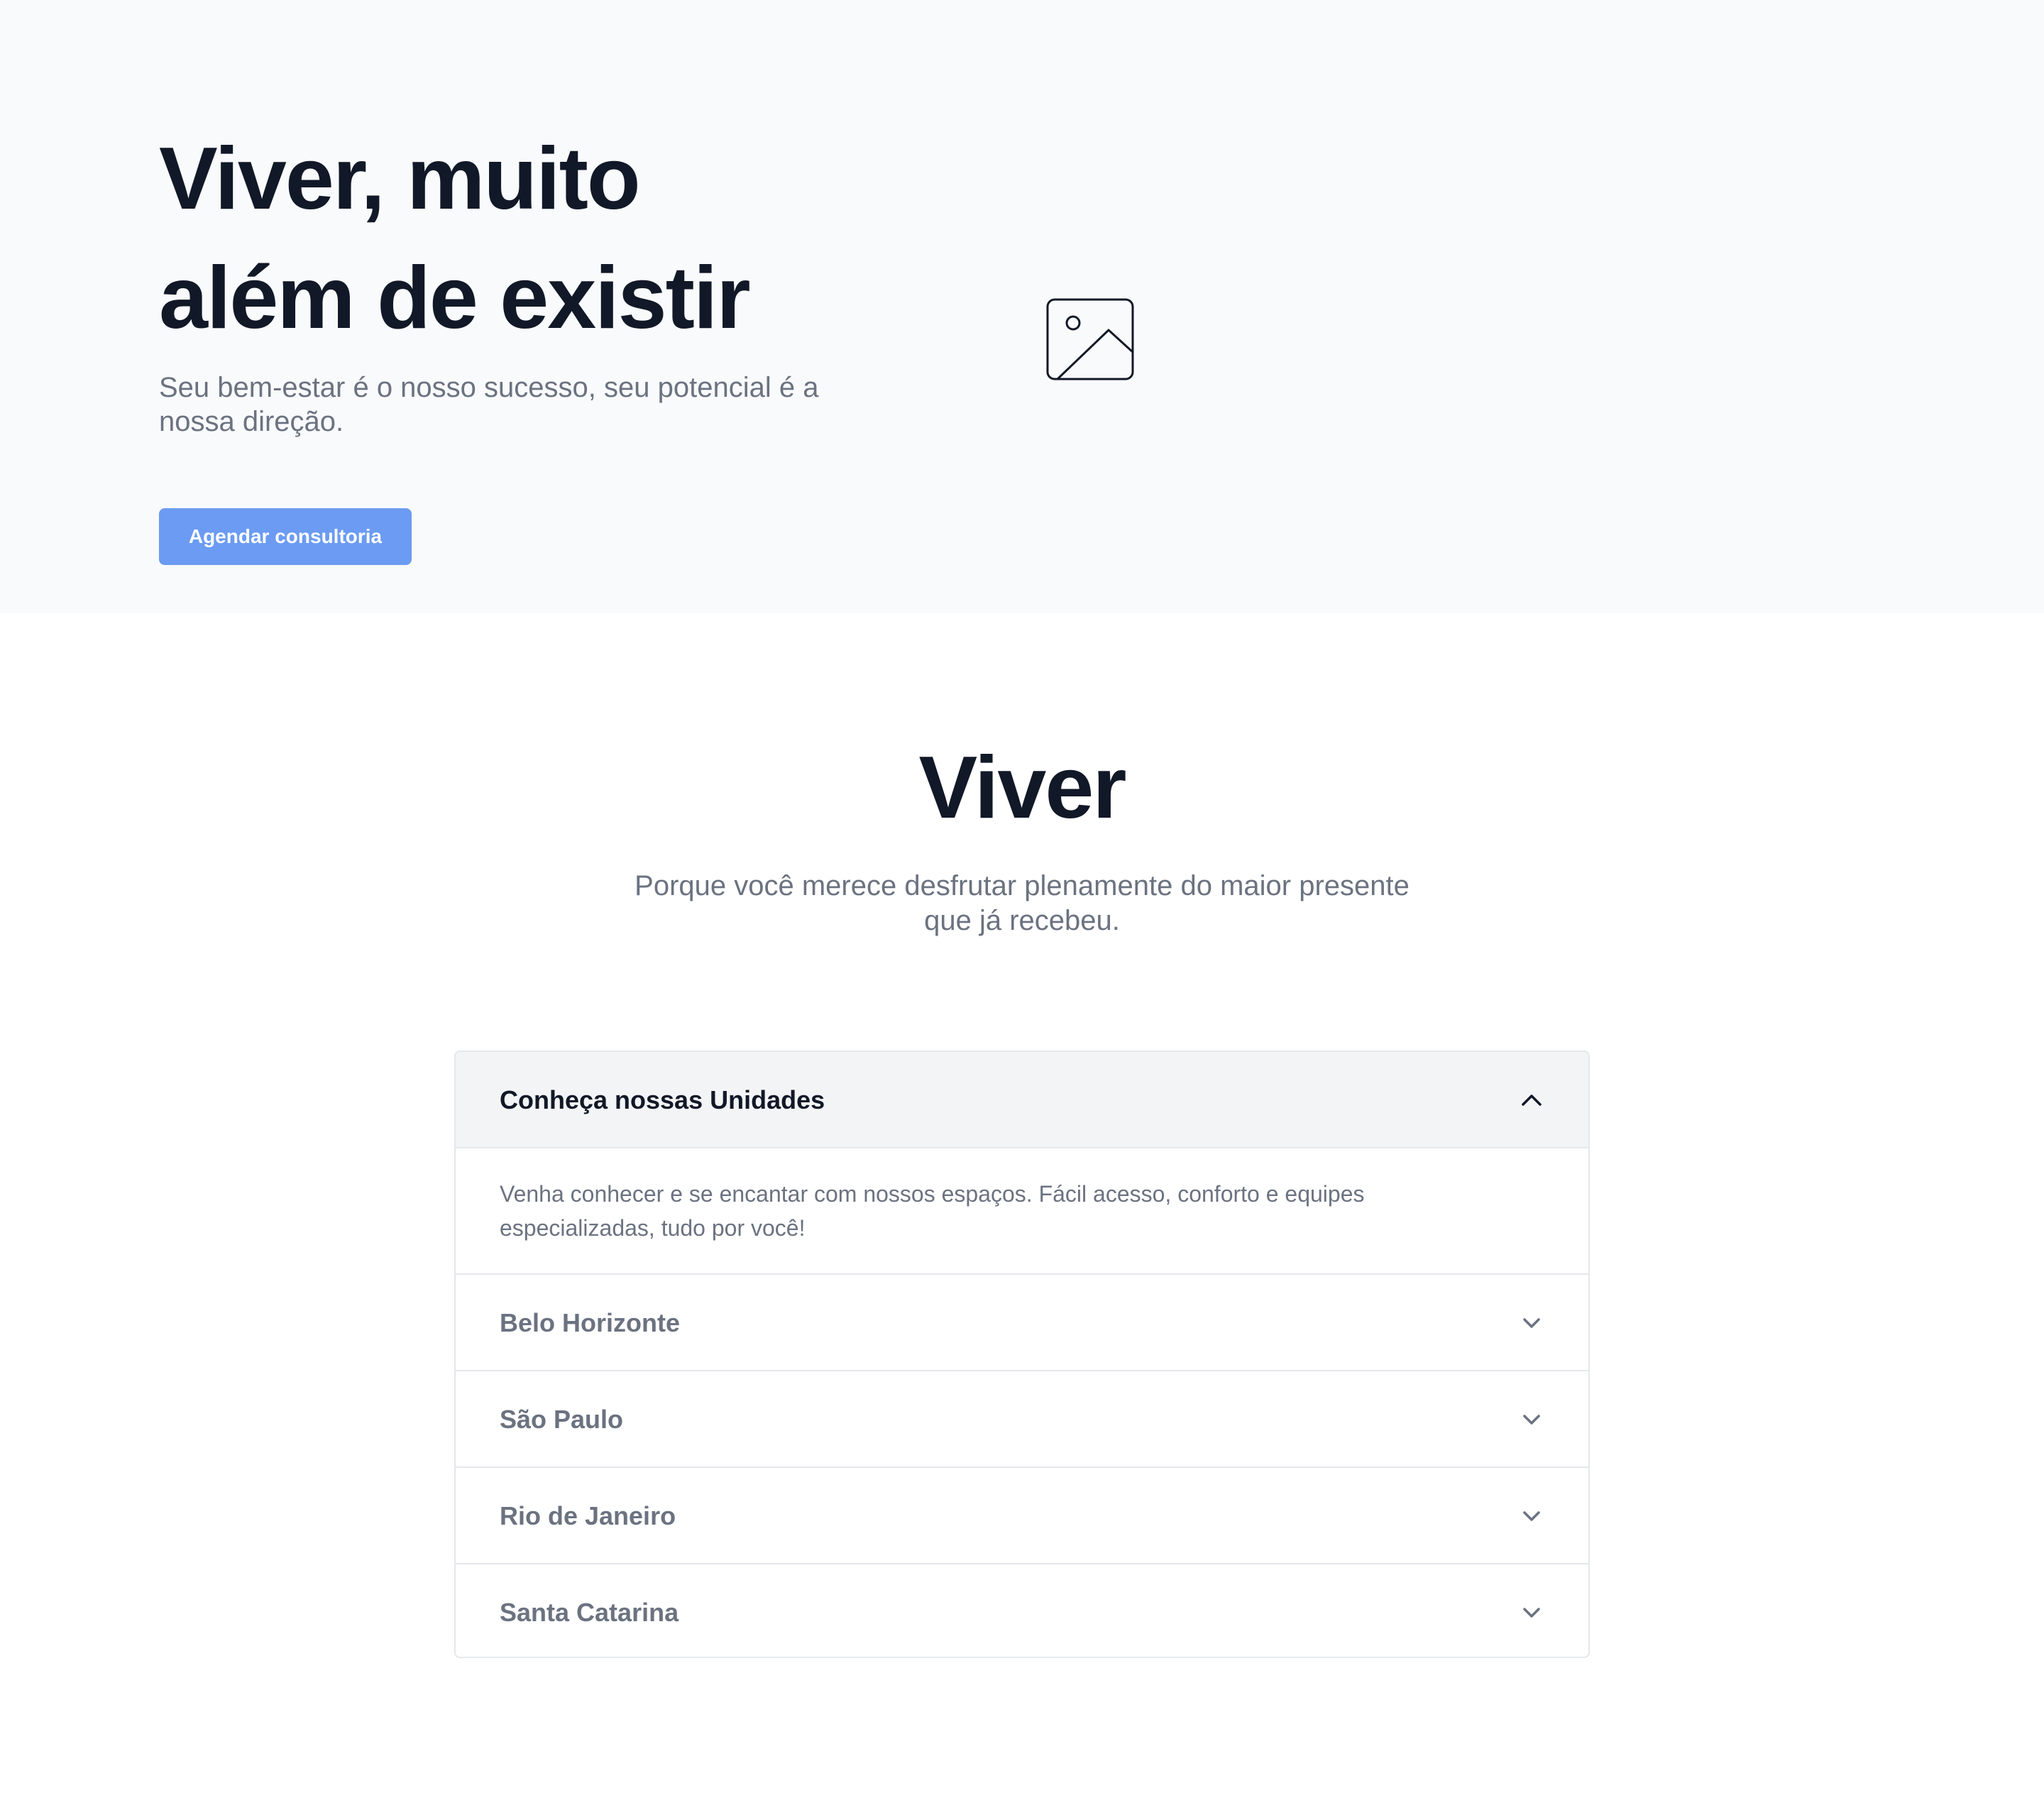  Describe the element at coordinates (285, 536) in the screenshot. I see `schedule-consultation-button: Agendar consultoria` at that location.